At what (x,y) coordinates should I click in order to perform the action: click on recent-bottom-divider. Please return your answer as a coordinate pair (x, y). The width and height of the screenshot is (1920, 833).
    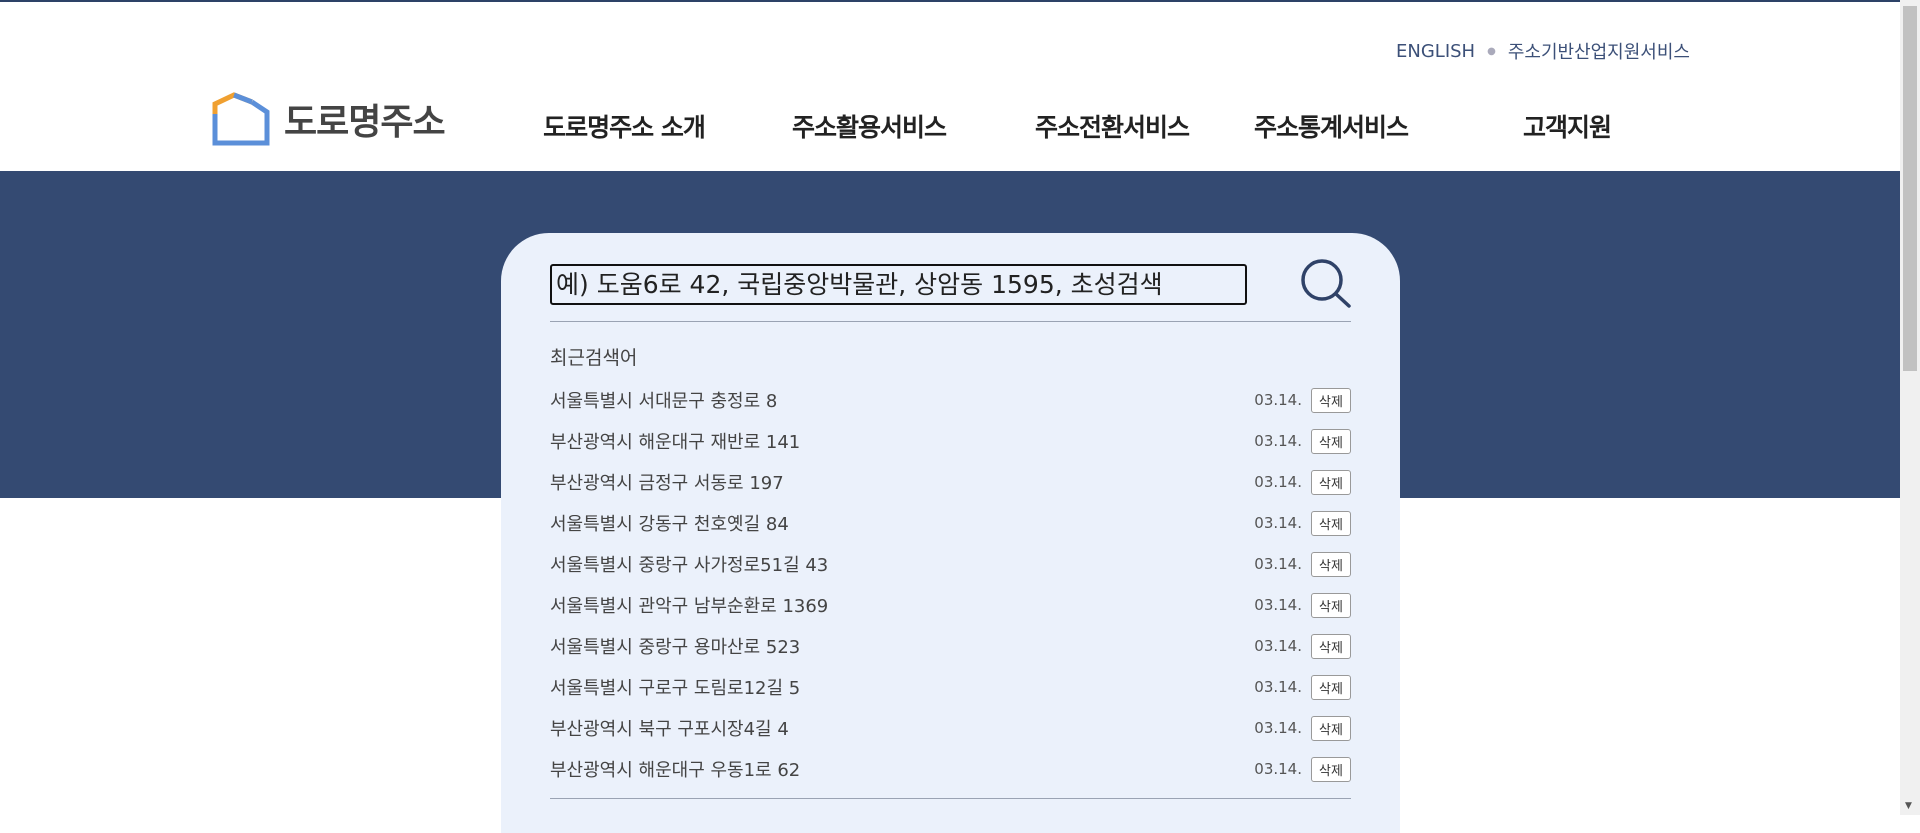
    Looking at the image, I should click on (950, 798).